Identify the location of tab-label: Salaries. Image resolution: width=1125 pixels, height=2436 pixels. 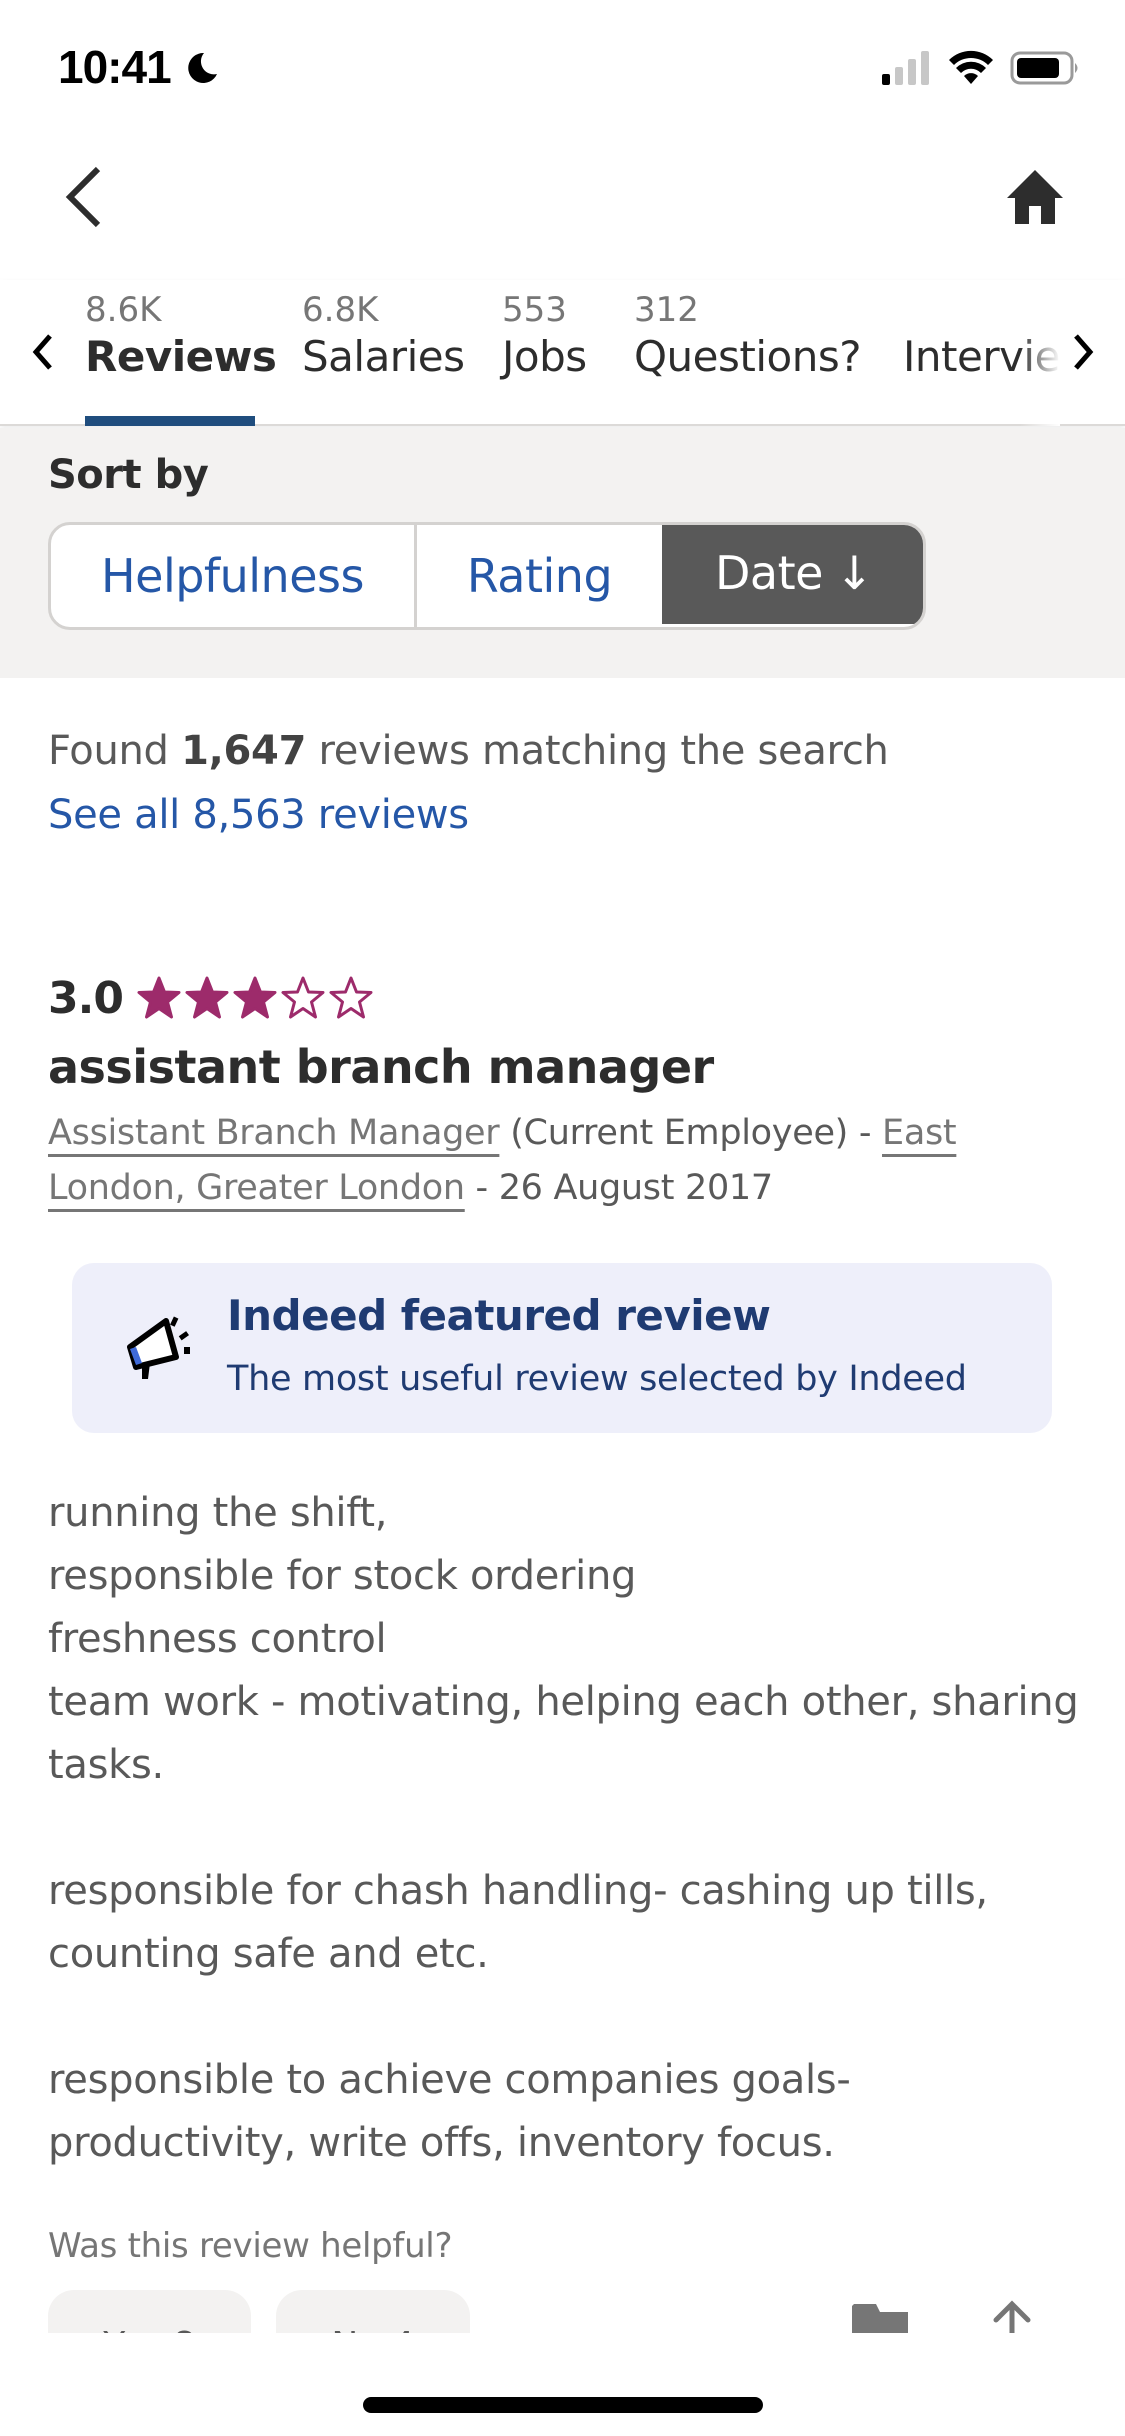
(383, 356).